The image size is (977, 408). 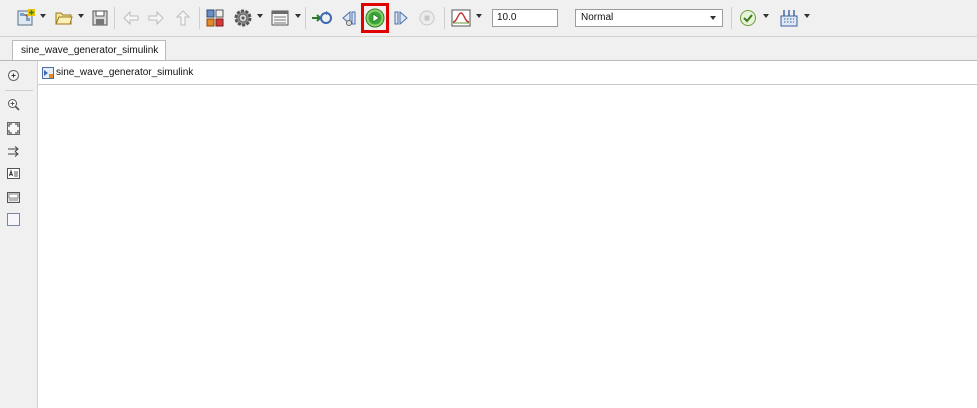 I want to click on model-advisor-dropdown, so click(x=766, y=16).